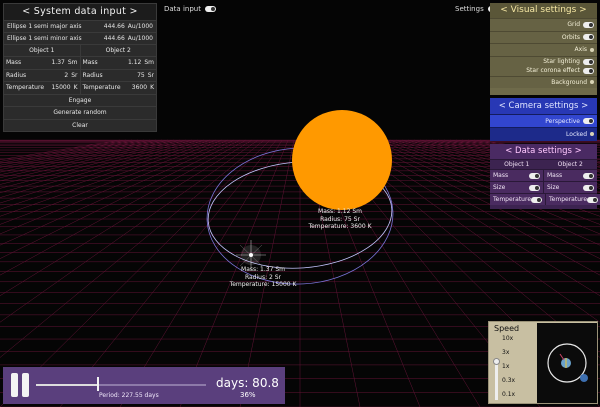  What do you see at coordinates (340, 219) in the screenshot?
I see `object-2-radius: Radius: 75 Sr` at bounding box center [340, 219].